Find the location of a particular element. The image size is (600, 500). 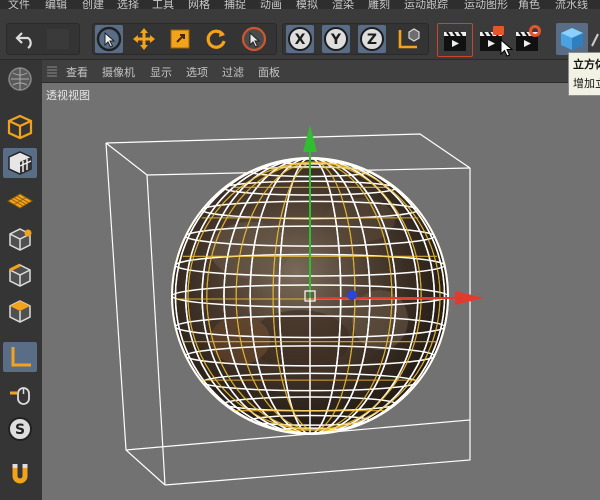

points-mode-icon is located at coordinates (20, 239).